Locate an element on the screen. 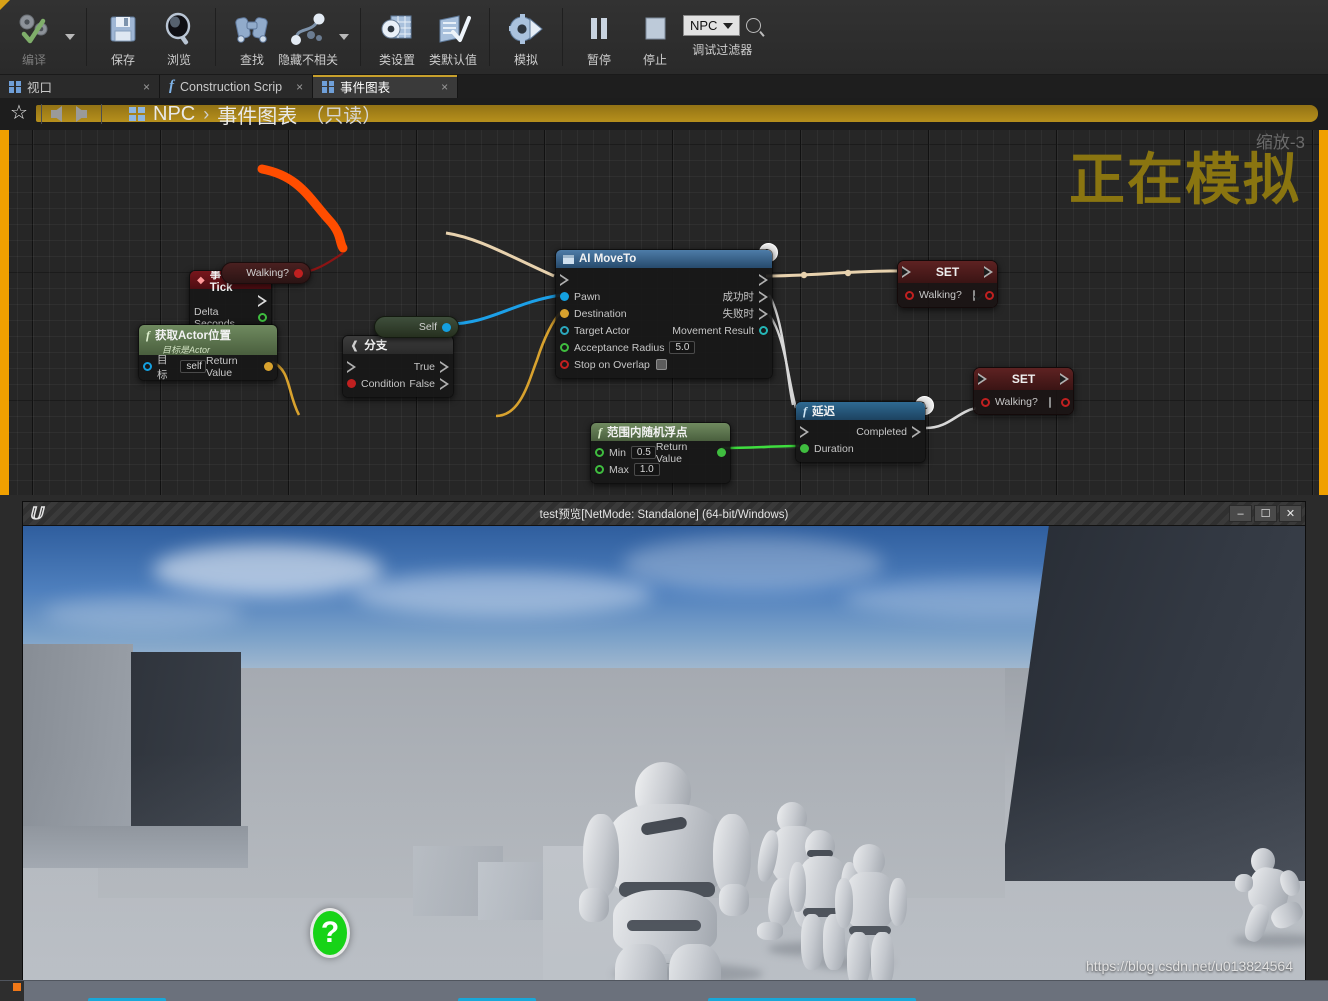 The width and height of the screenshot is (1328, 1001). set1-value-in-pin is located at coordinates (909, 295).